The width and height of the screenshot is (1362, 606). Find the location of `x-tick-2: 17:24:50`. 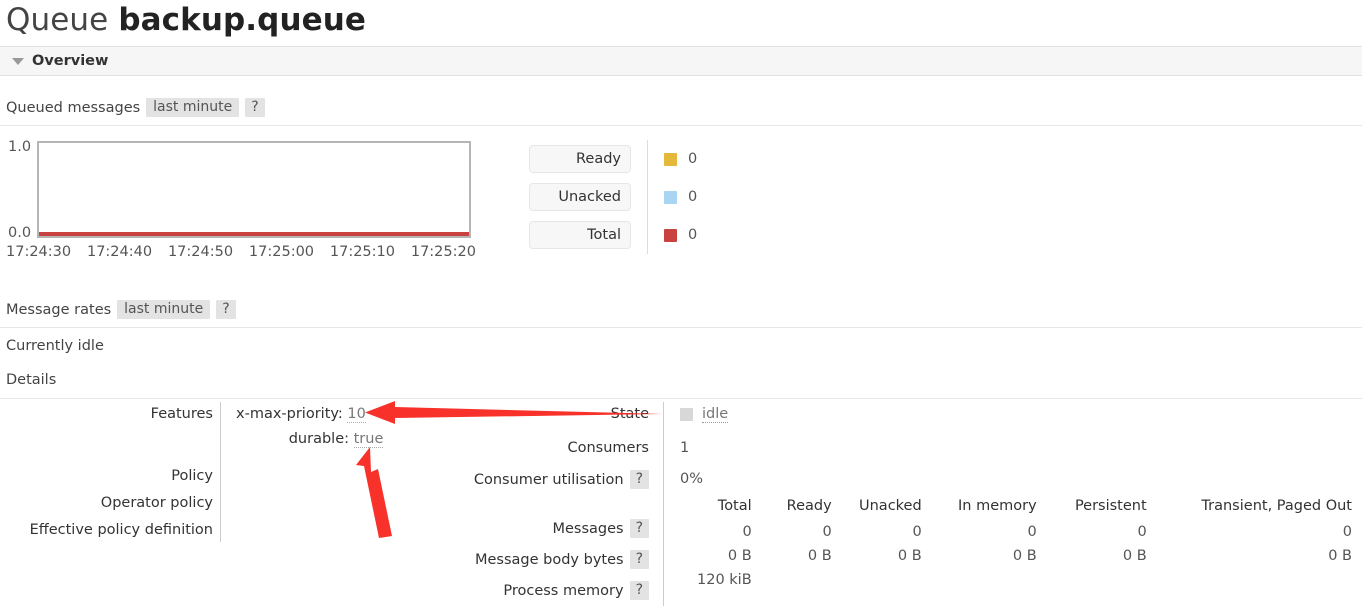

x-tick-2: 17:24:50 is located at coordinates (200, 252).